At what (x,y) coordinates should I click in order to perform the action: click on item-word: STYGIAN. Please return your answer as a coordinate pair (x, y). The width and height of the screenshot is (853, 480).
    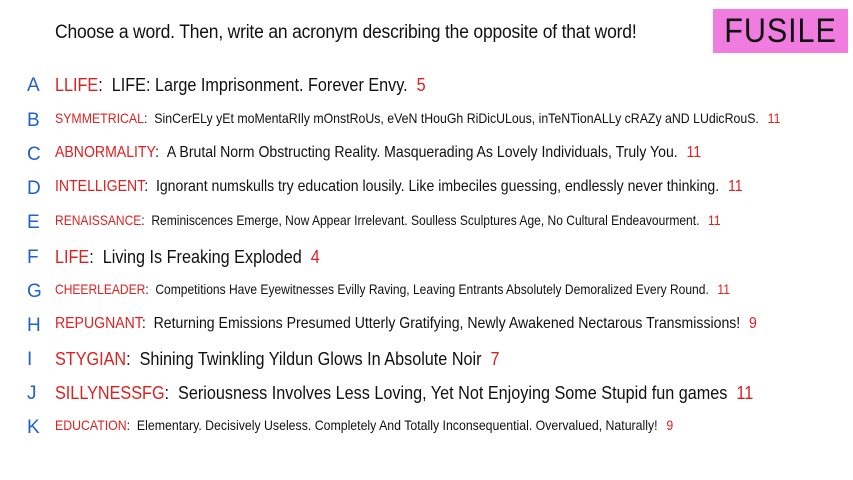
    Looking at the image, I should click on (91, 359).